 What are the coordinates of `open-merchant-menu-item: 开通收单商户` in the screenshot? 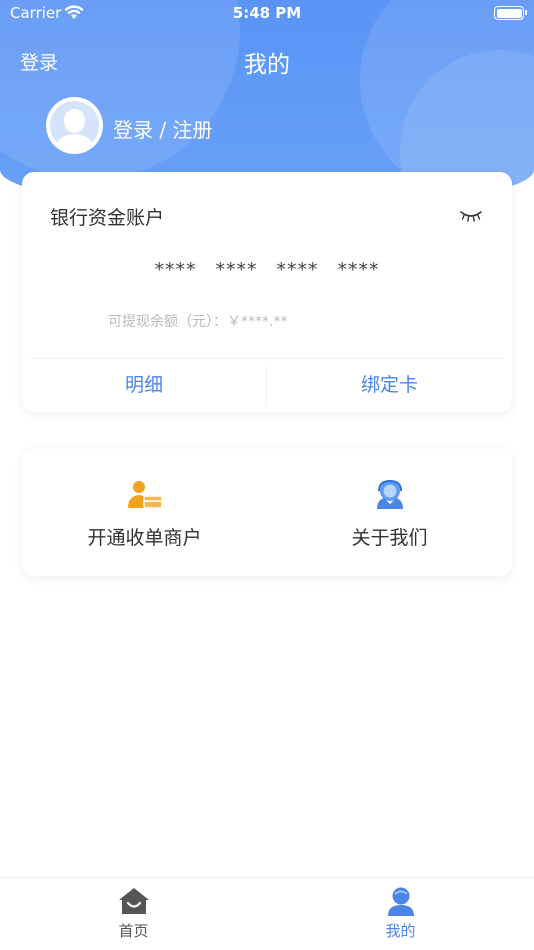 It's located at (144, 512).